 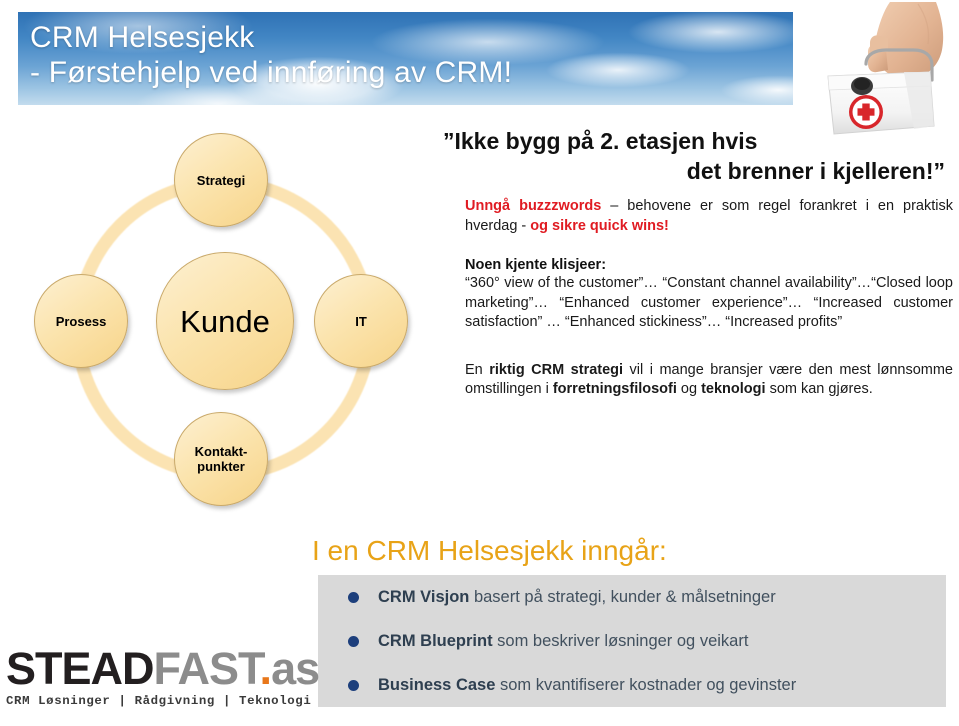 I want to click on buzzwords-lead: Unngå buzzzwords, so click(x=533, y=206).